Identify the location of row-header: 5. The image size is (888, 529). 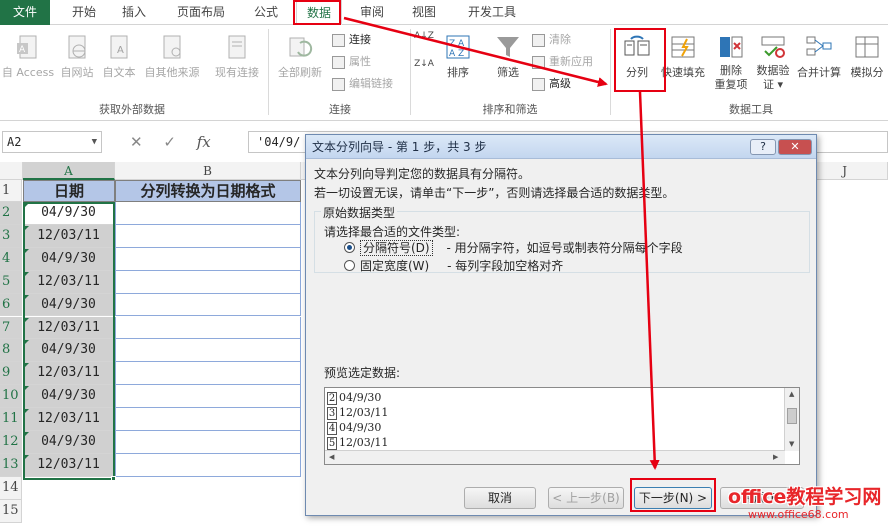
(11, 282).